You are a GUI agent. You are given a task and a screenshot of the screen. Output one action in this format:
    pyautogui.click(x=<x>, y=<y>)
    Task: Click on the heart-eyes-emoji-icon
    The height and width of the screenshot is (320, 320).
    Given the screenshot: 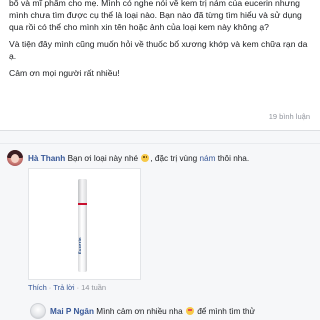 What is the action you would take?
    pyautogui.click(x=189, y=311)
    